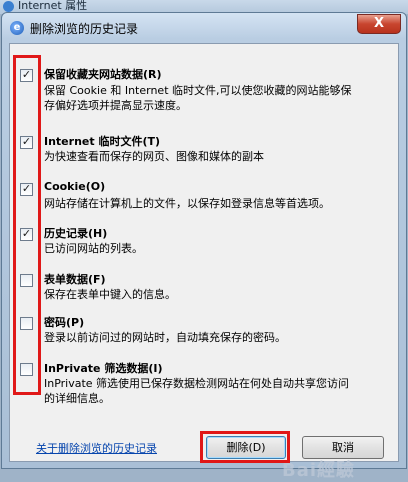  Describe the element at coordinates (103, 368) in the screenshot. I see `label-inprivate-filter: InPrivate 筛选数据(I)` at that location.